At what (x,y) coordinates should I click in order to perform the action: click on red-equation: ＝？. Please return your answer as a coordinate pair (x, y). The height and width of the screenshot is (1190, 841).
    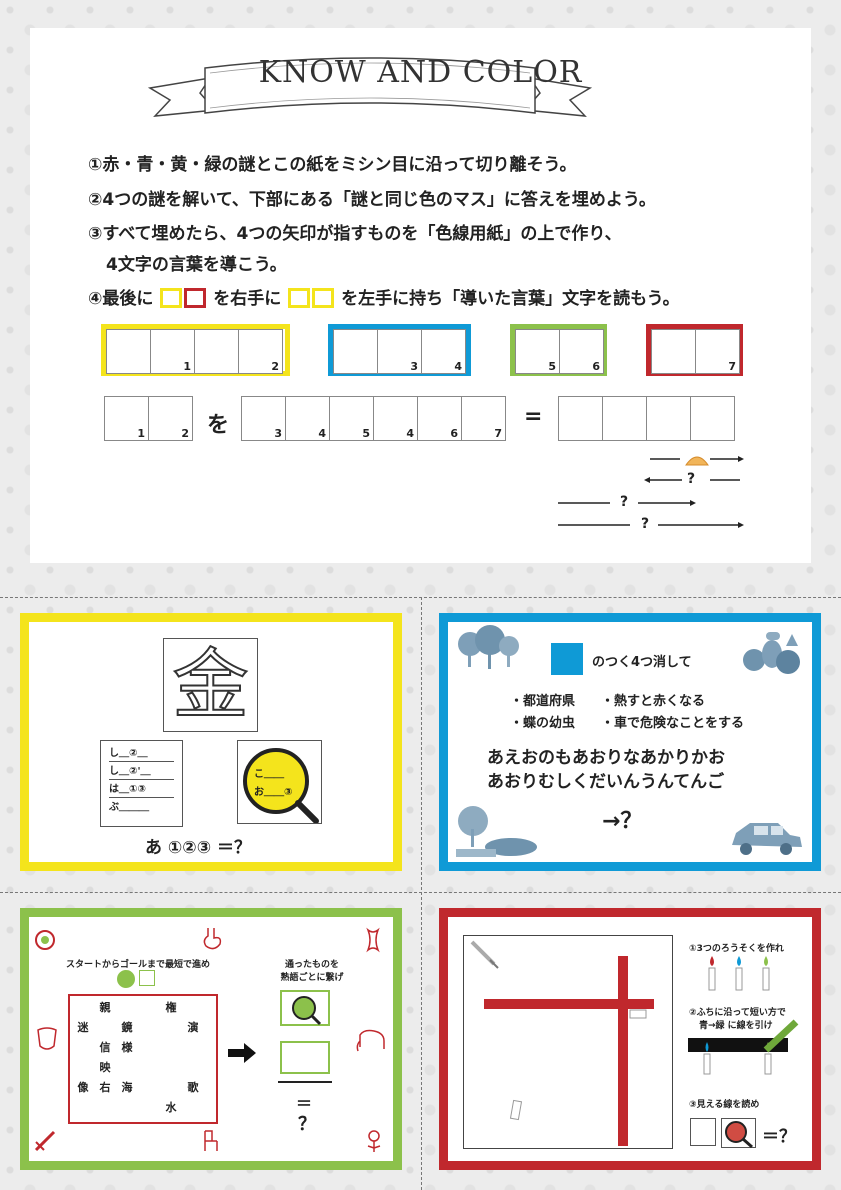
    Looking at the image, I should click on (779, 1137).